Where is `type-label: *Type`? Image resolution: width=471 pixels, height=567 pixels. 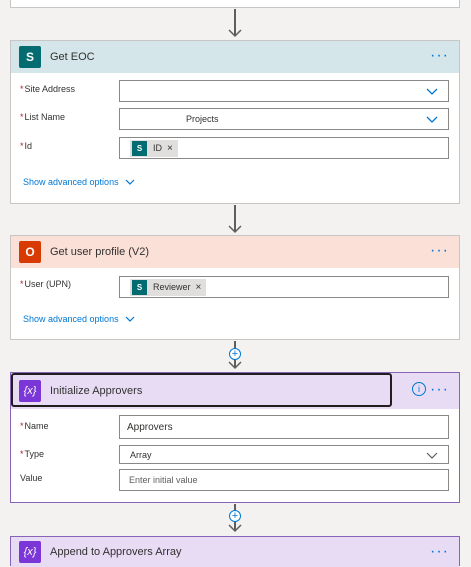 type-label: *Type is located at coordinates (32, 454).